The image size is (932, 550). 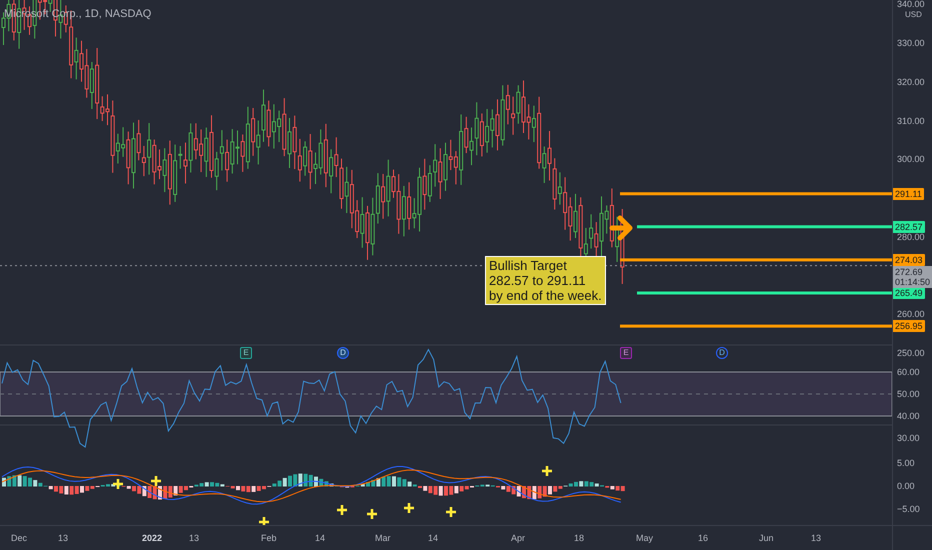 What do you see at coordinates (908, 416) in the screenshot?
I see `rsi-axis-label: 40.00` at bounding box center [908, 416].